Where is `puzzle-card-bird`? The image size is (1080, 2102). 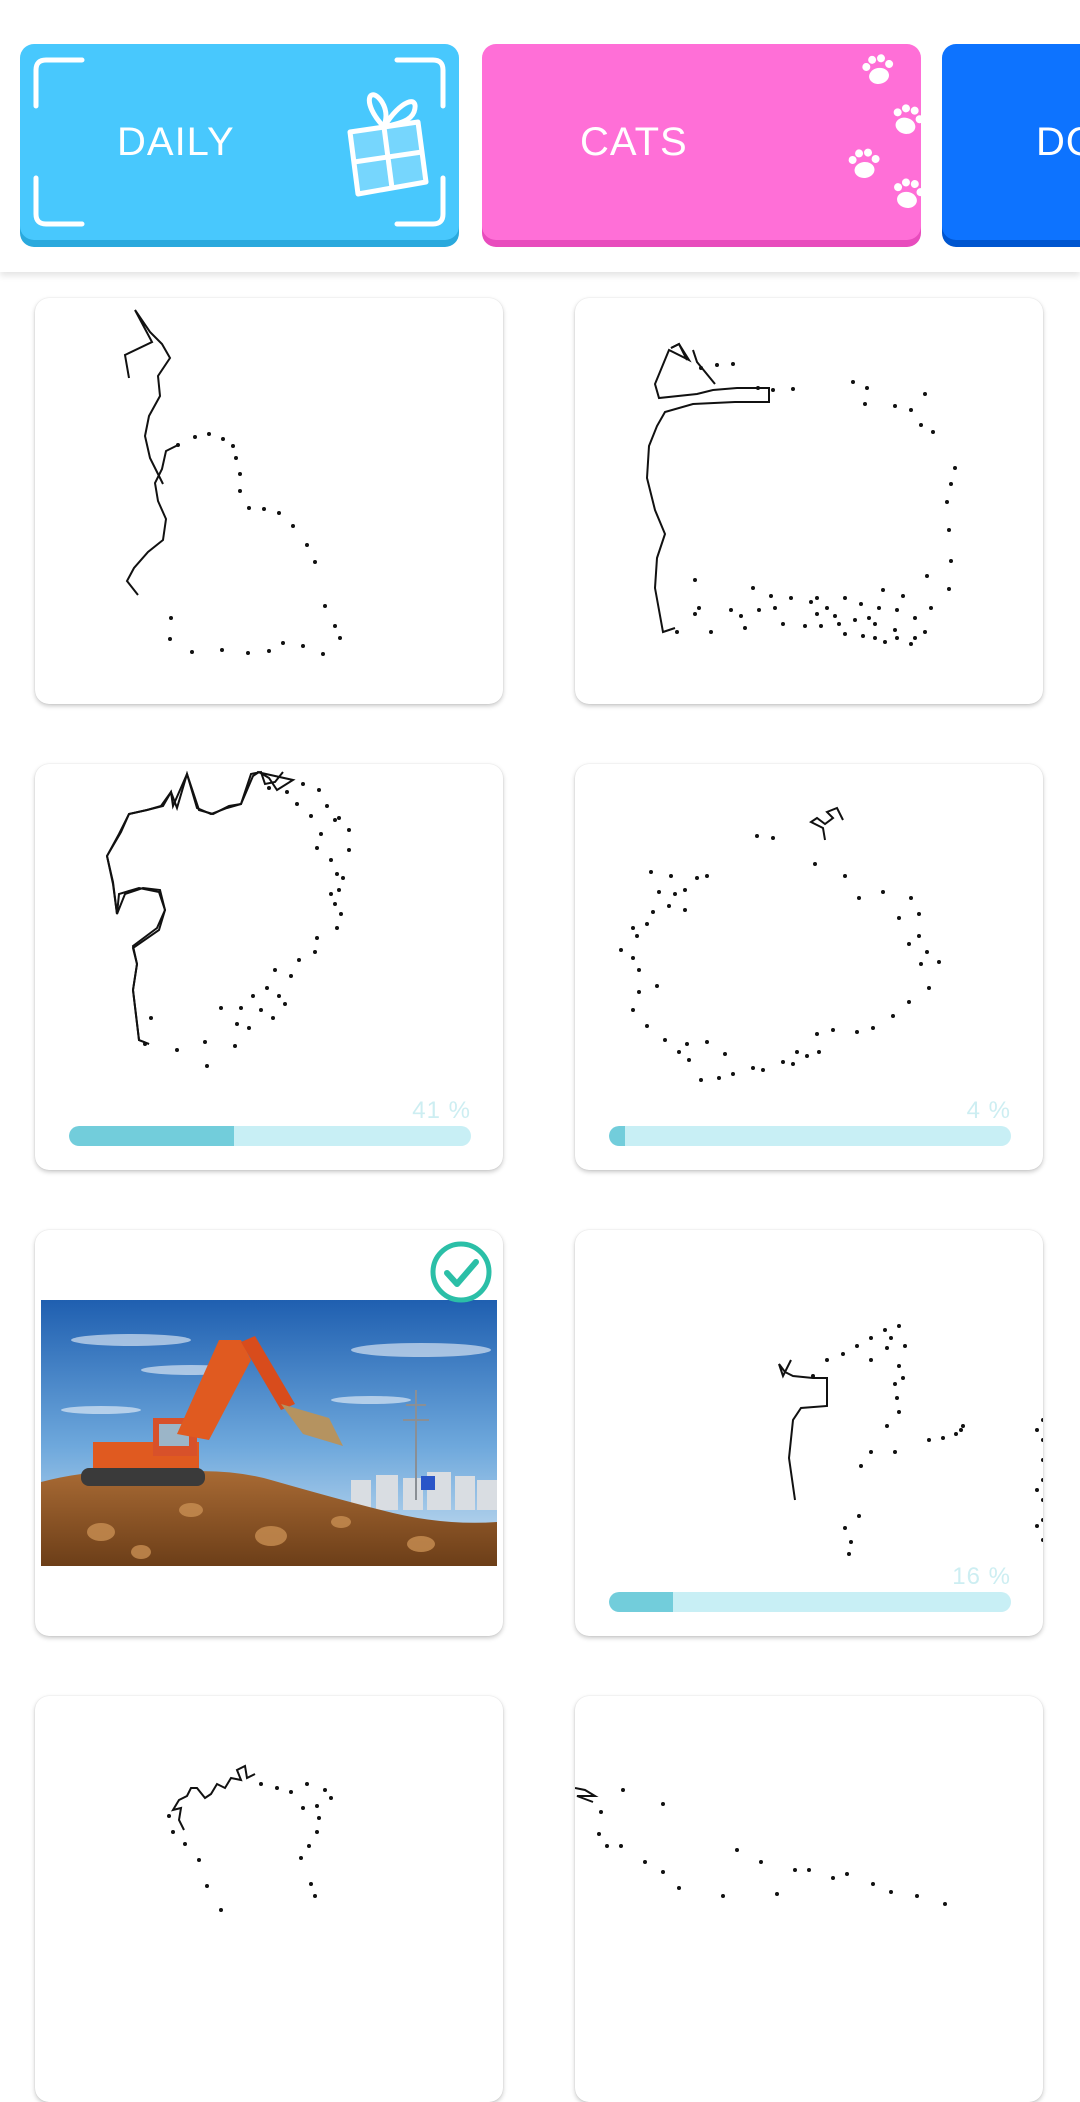
puzzle-card-bird is located at coordinates (809, 1899).